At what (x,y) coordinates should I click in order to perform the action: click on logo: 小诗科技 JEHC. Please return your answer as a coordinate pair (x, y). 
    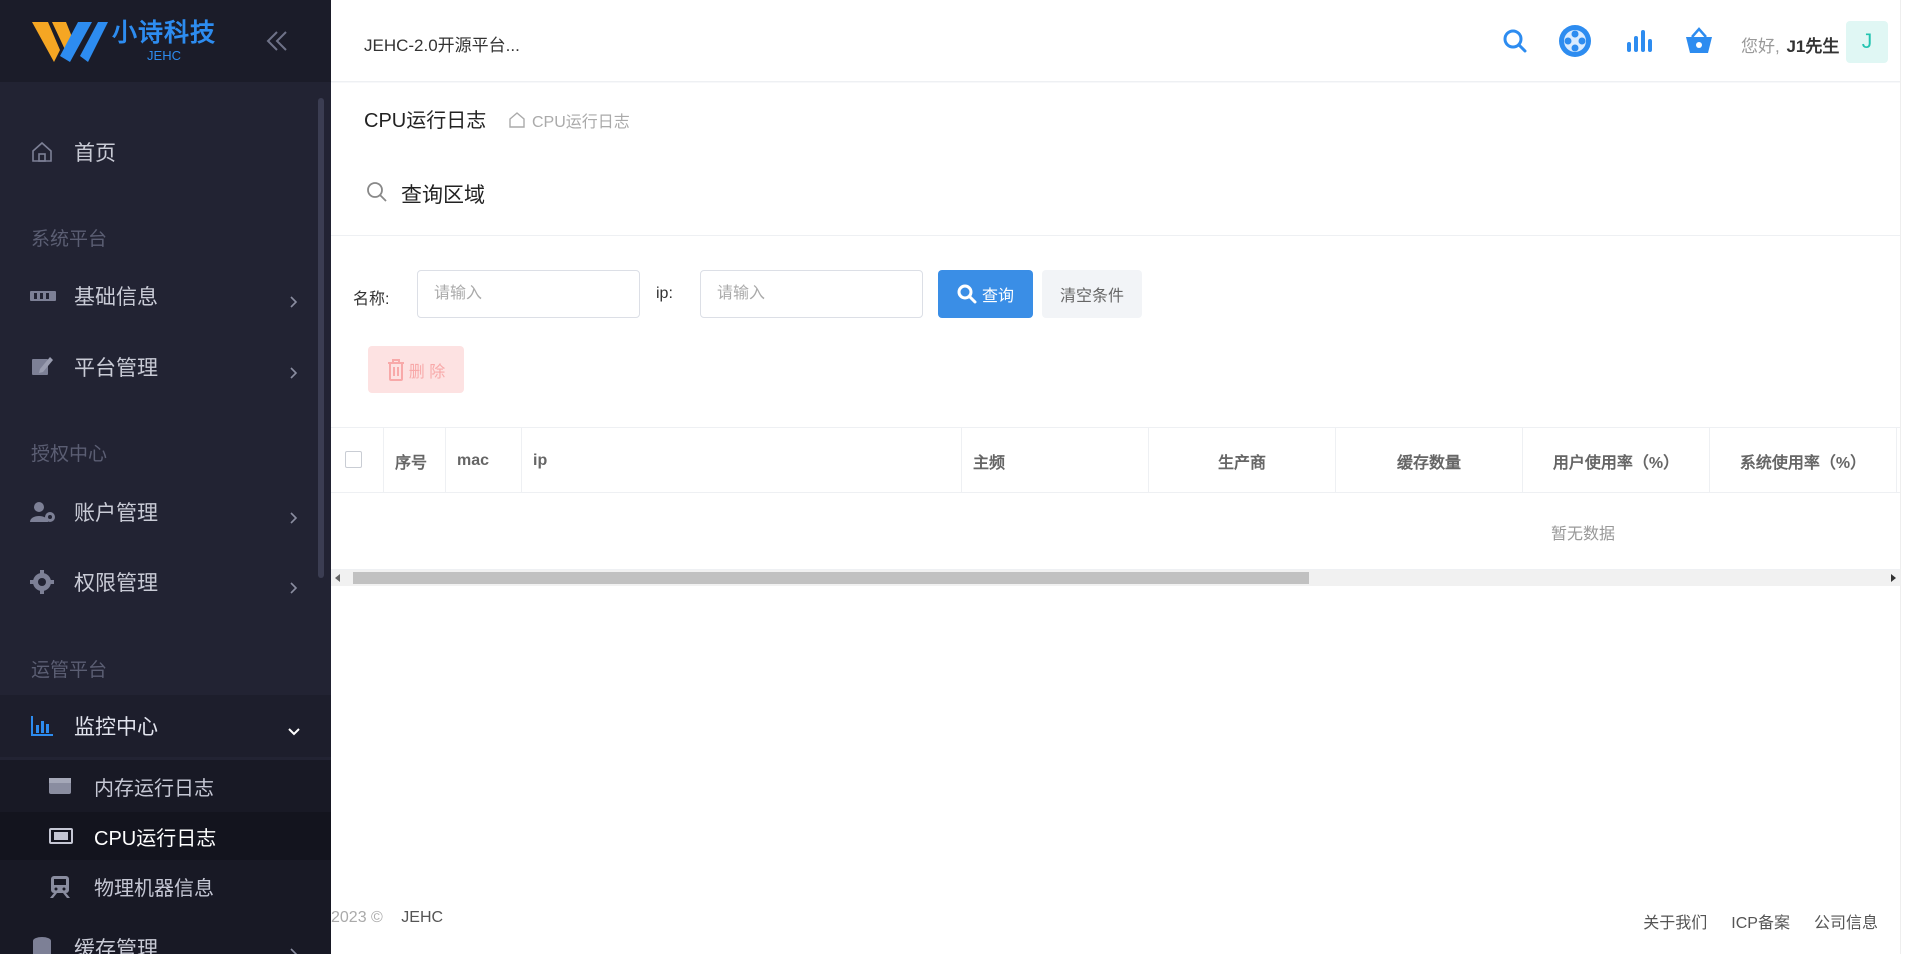
    Looking at the image, I should click on (164, 40).